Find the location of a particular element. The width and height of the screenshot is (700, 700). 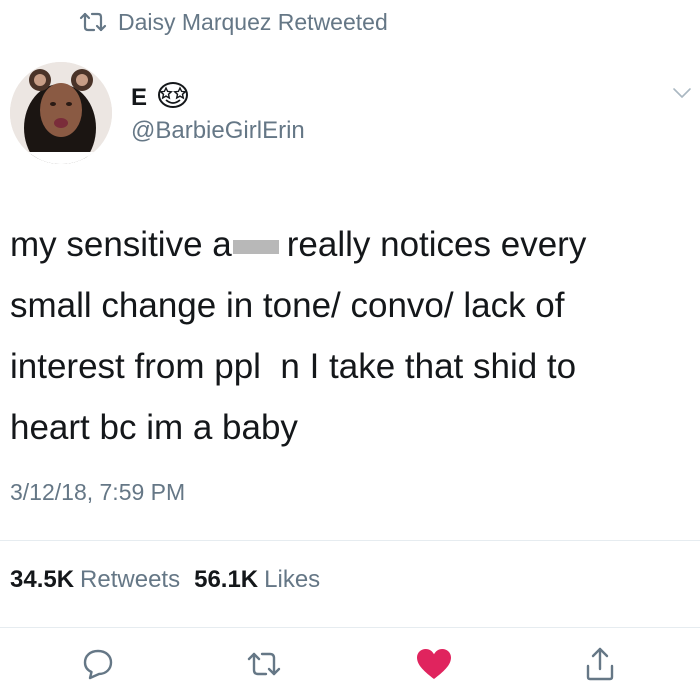

like-heart-icon is located at coordinates (434, 666).